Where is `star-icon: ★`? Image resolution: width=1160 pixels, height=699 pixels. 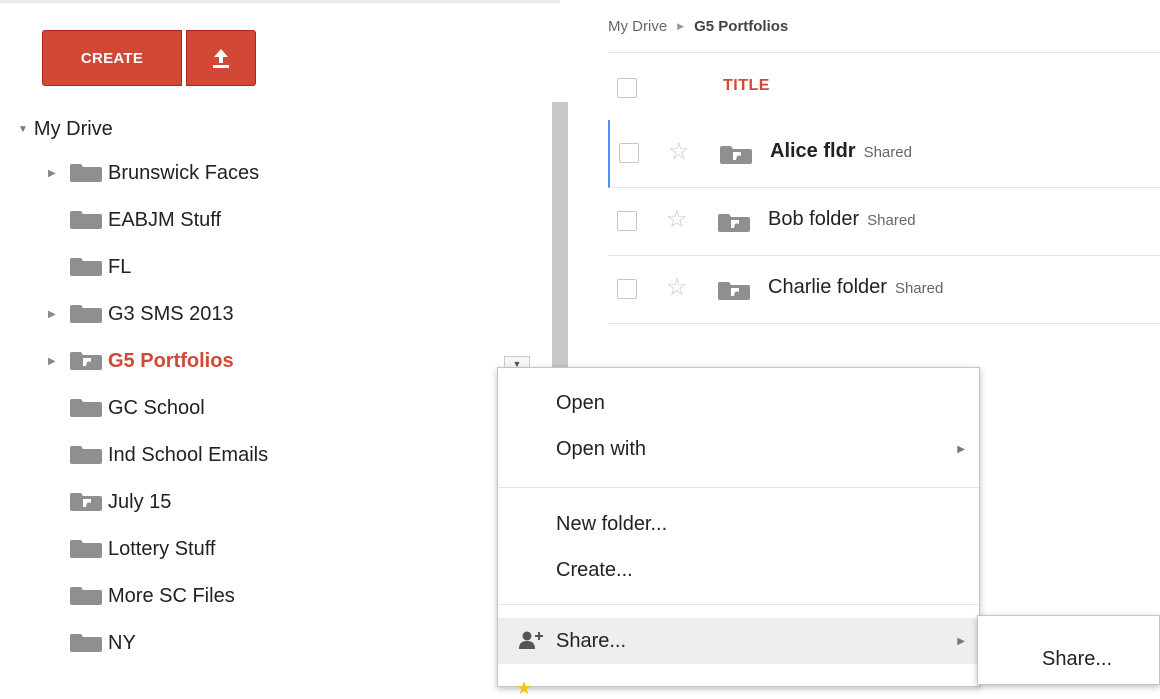 star-icon: ★ is located at coordinates (524, 688).